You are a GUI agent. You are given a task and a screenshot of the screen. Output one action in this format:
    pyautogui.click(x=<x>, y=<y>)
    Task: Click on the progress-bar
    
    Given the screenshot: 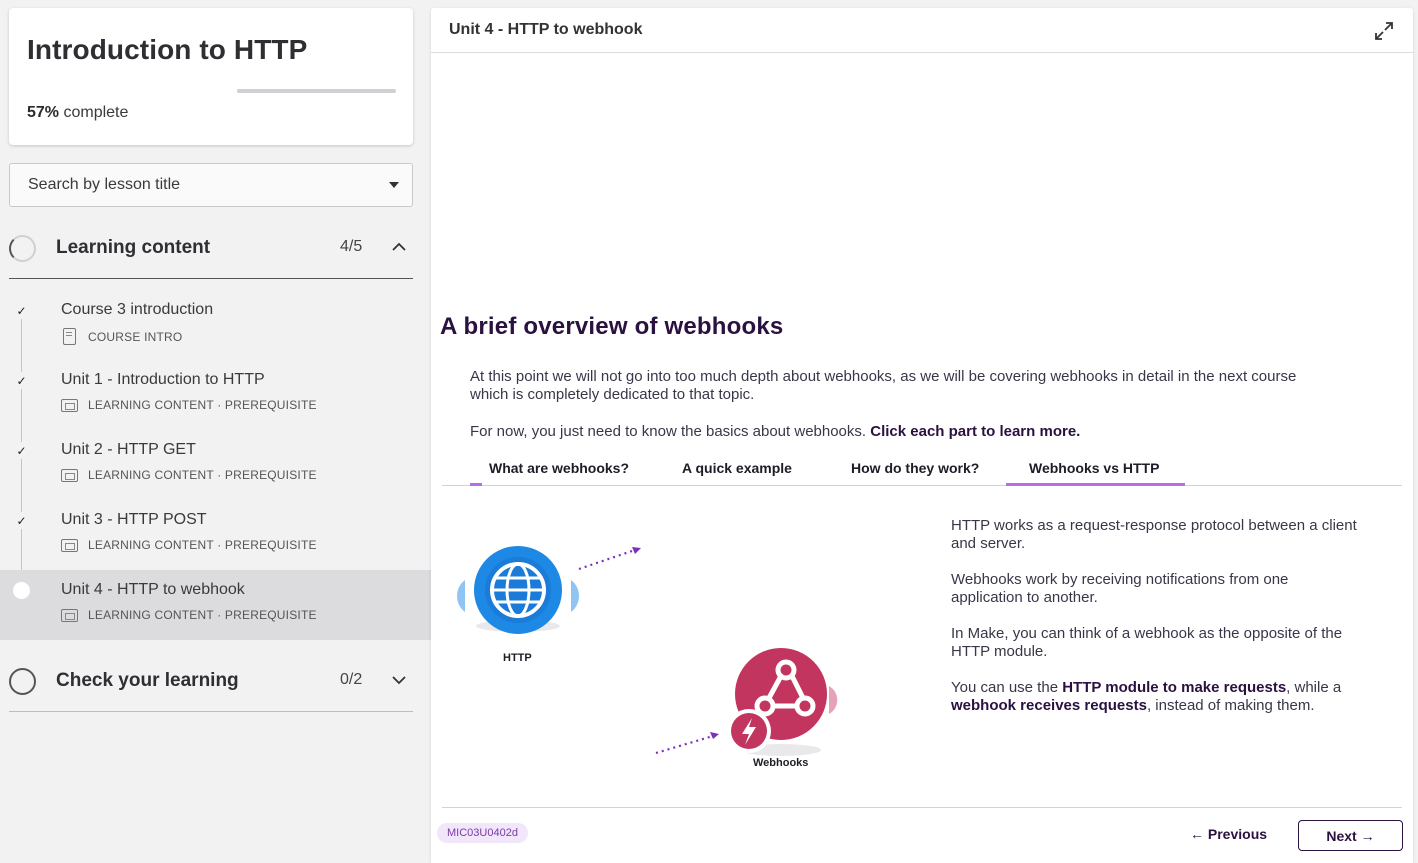 What is the action you would take?
    pyautogui.click(x=316, y=91)
    